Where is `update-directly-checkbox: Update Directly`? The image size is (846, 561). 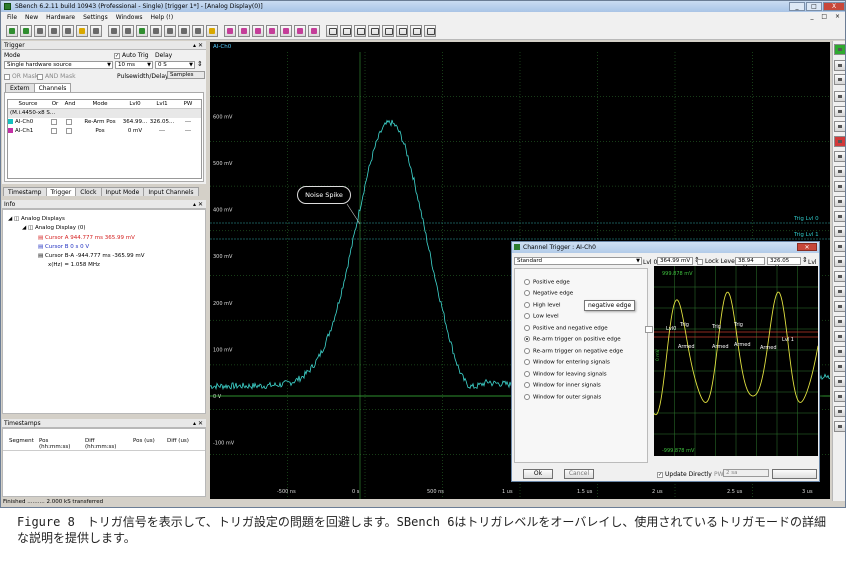 update-directly-checkbox: Update Directly is located at coordinates (684, 474).